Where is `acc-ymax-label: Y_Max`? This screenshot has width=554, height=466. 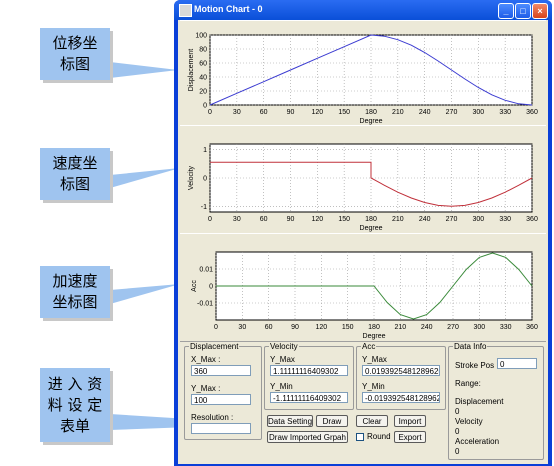 acc-ymax-label: Y_Max is located at coordinates (374, 359).